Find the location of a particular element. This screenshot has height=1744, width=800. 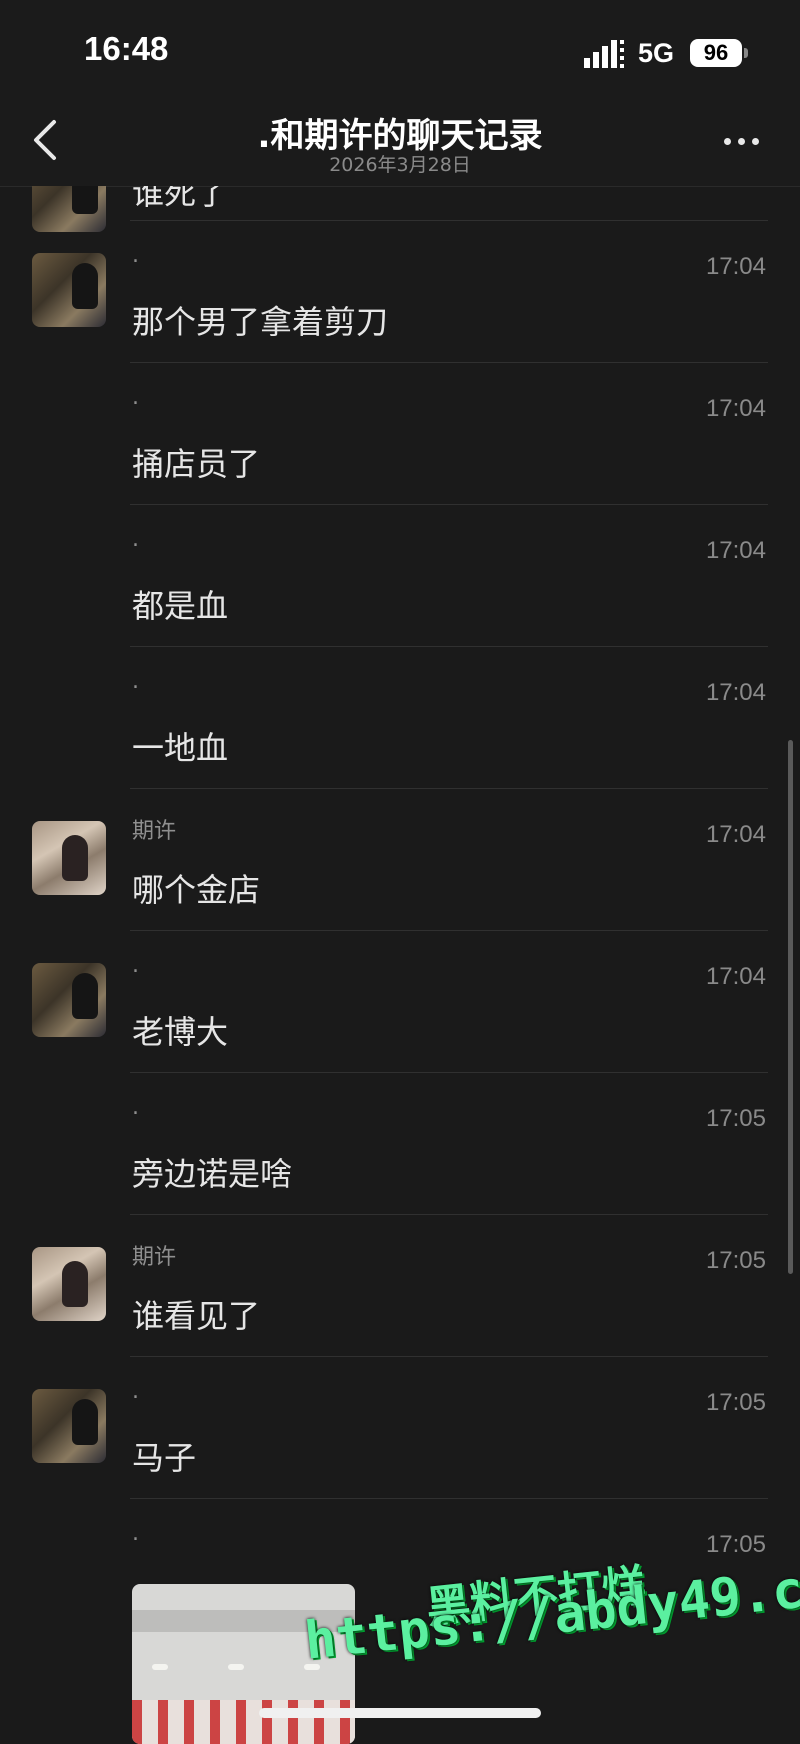

message-text: 谁死了 is located at coordinates (180, 199).